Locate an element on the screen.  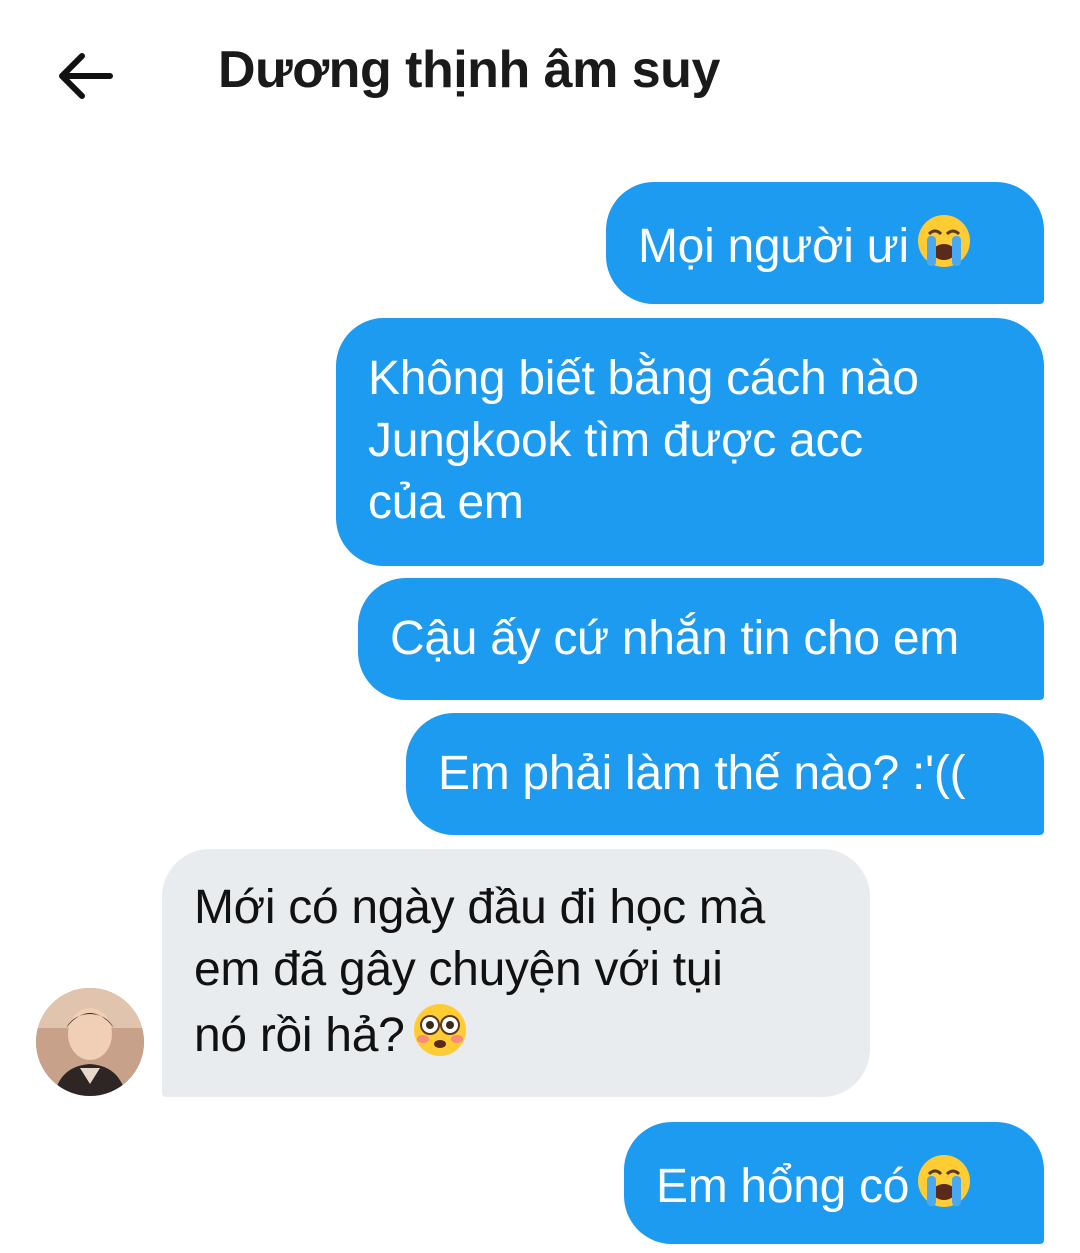
message-text-line: Mới có ngày đầu đi học mà is located at coordinates (479, 907).